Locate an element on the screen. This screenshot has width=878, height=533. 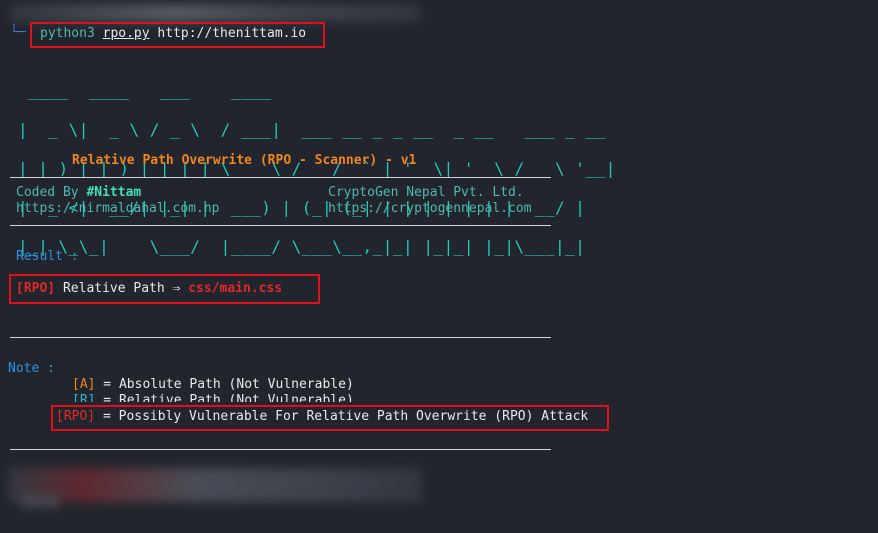
command-script: rpo.py is located at coordinates (126, 33).